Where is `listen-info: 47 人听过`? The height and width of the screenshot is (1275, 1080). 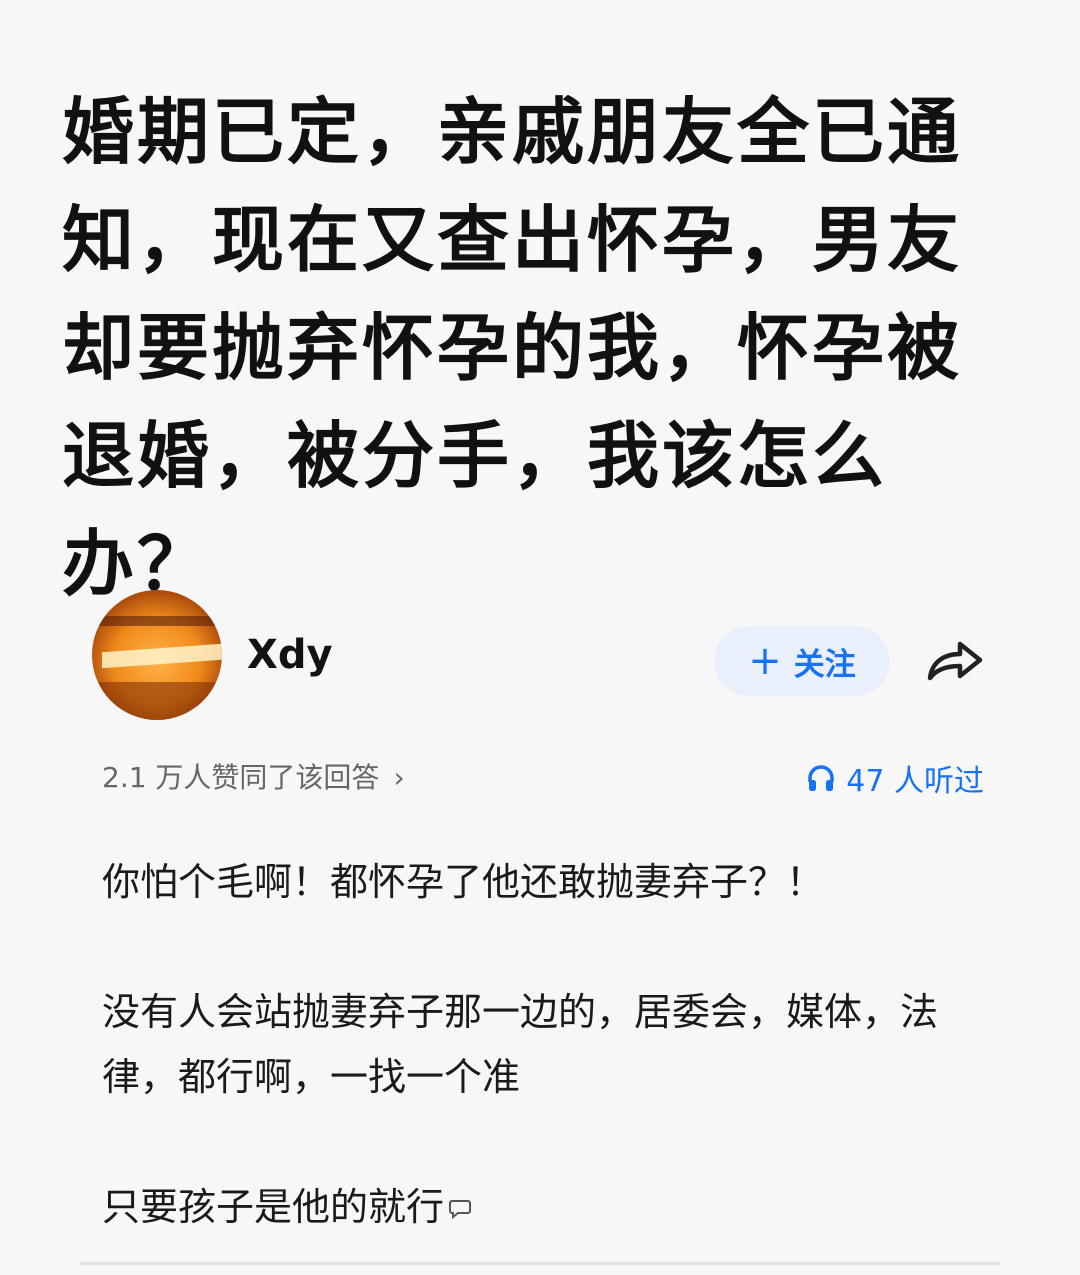
listen-info: 47 人听过 is located at coordinates (895, 778).